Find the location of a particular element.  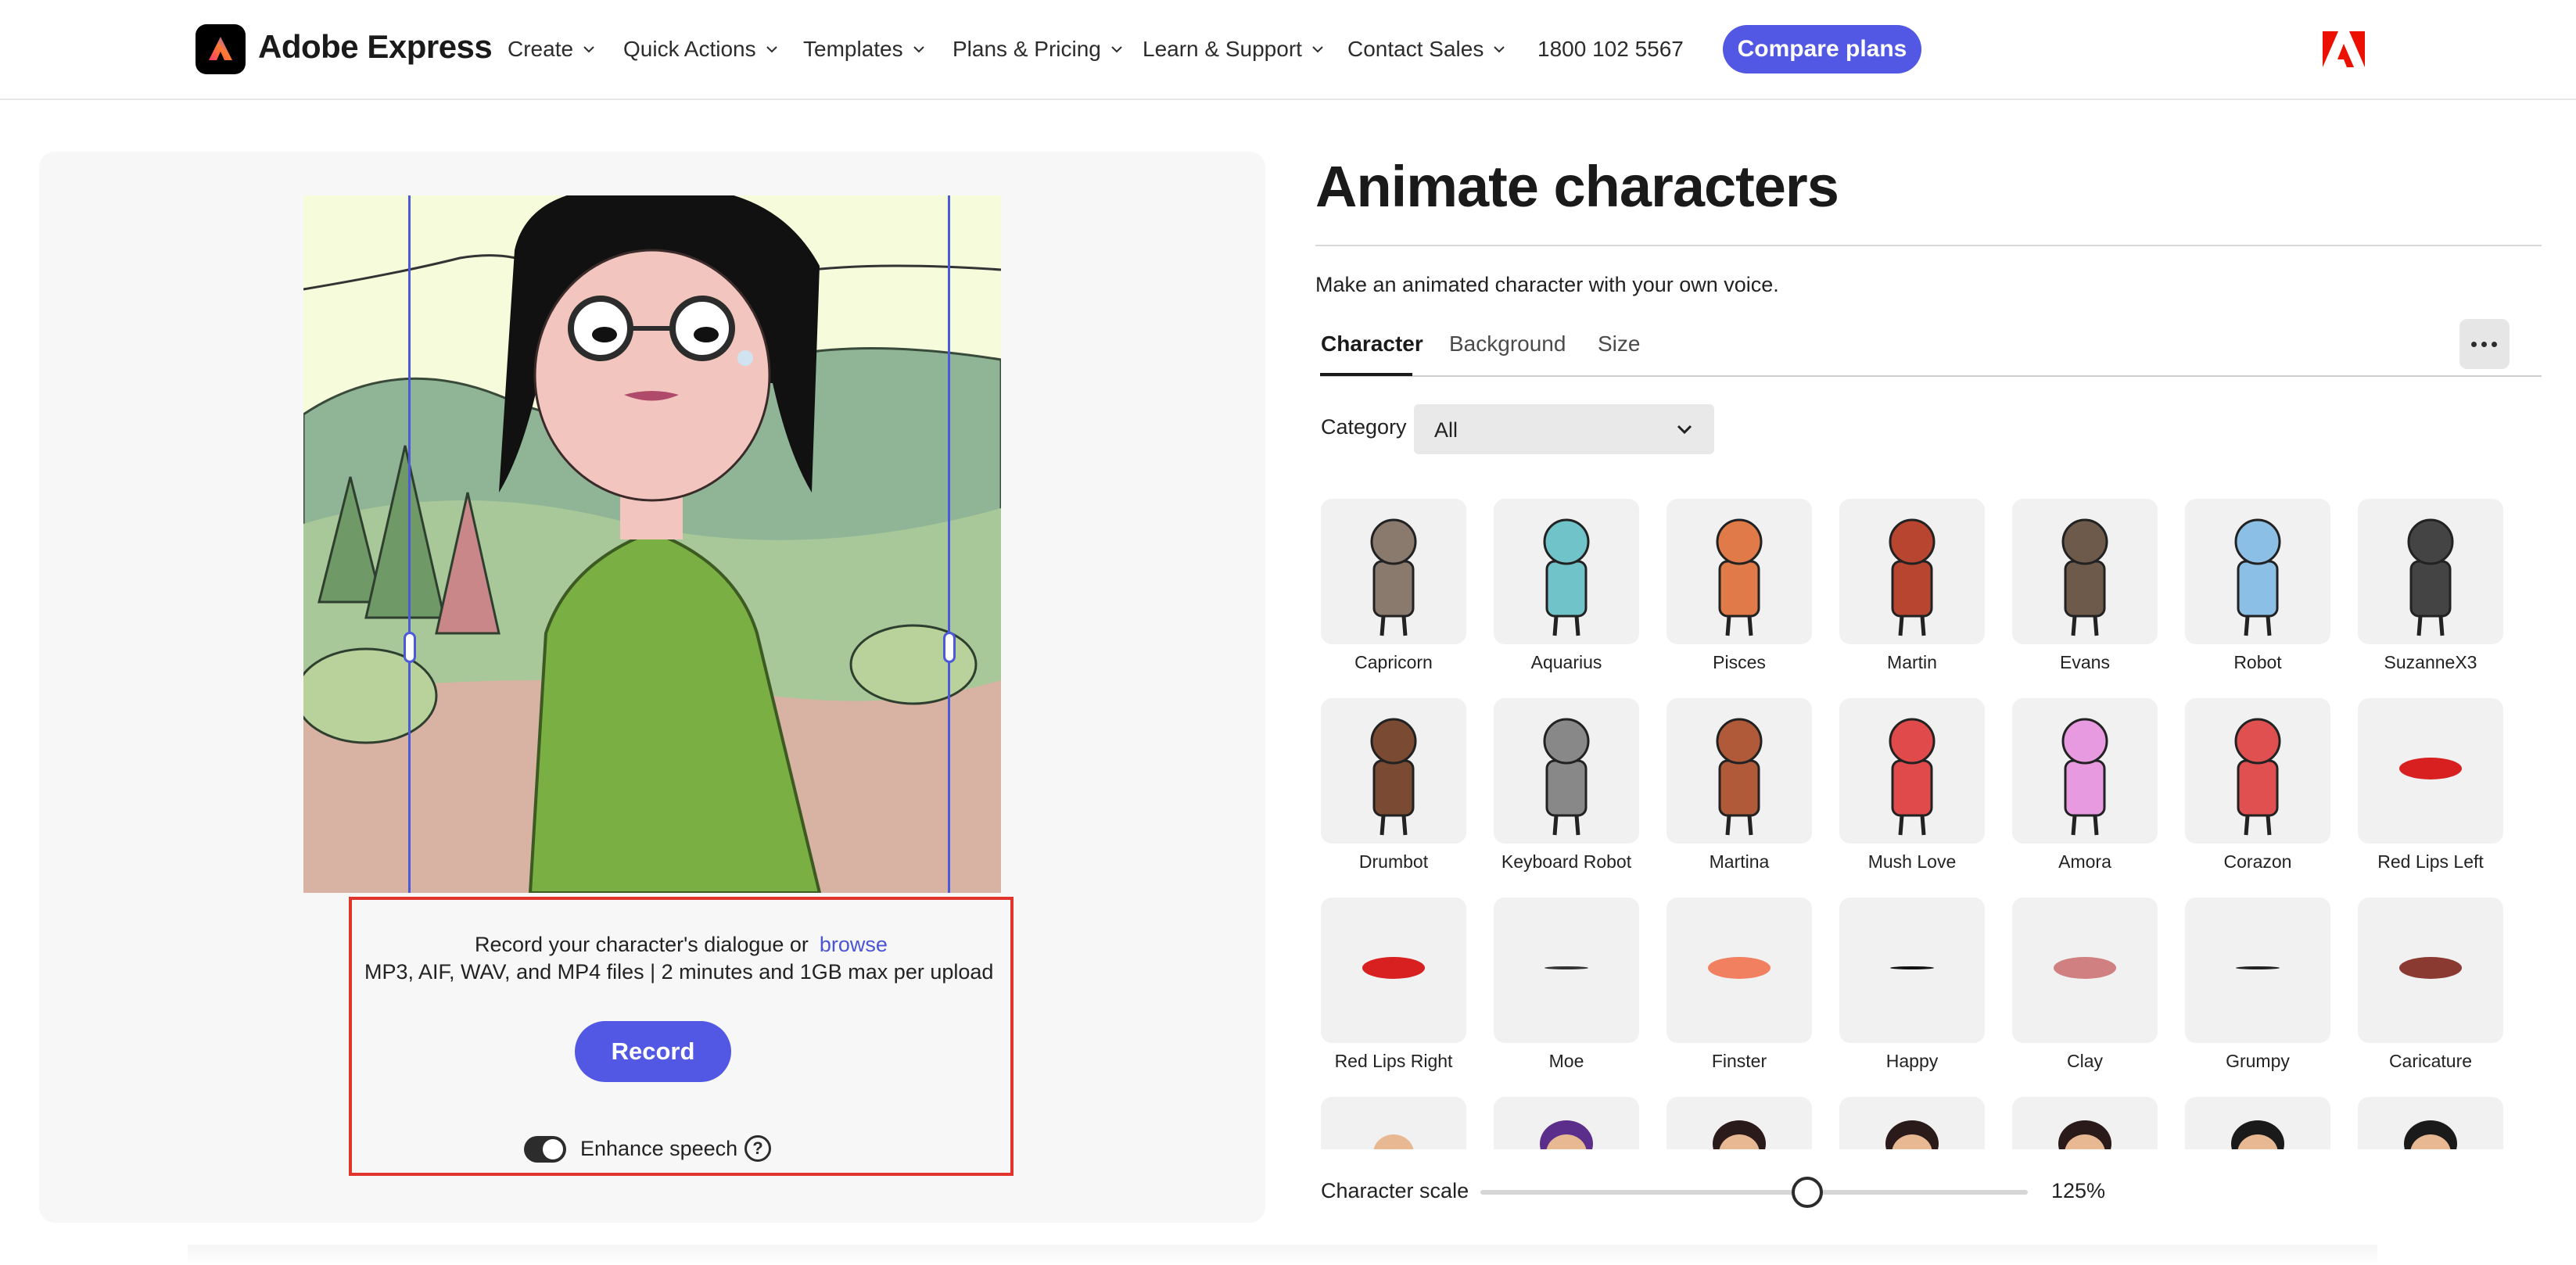

crop-guide-right is located at coordinates (949, 544).